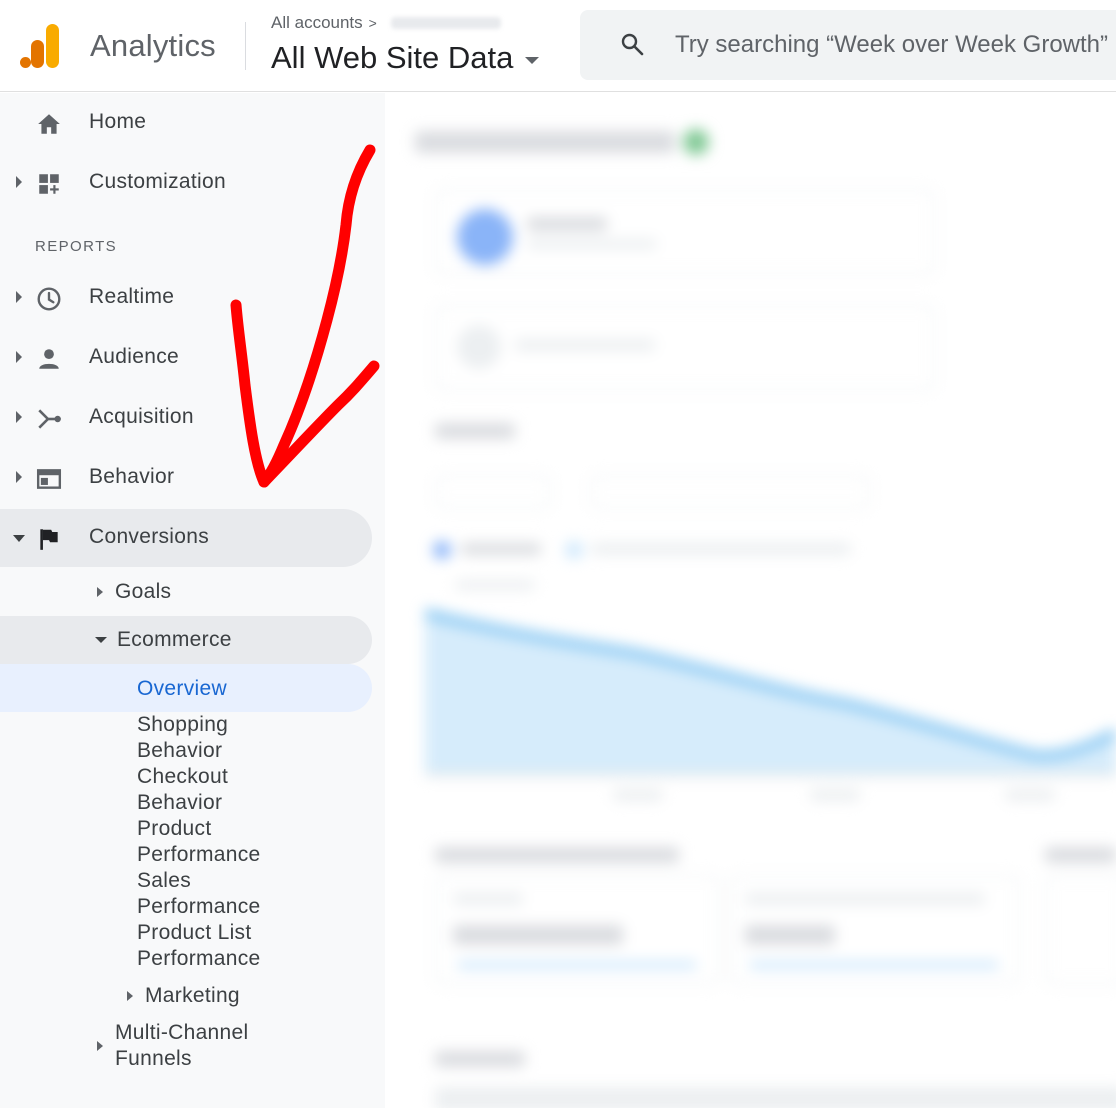  I want to click on blurred-segment-name, so click(567, 224).